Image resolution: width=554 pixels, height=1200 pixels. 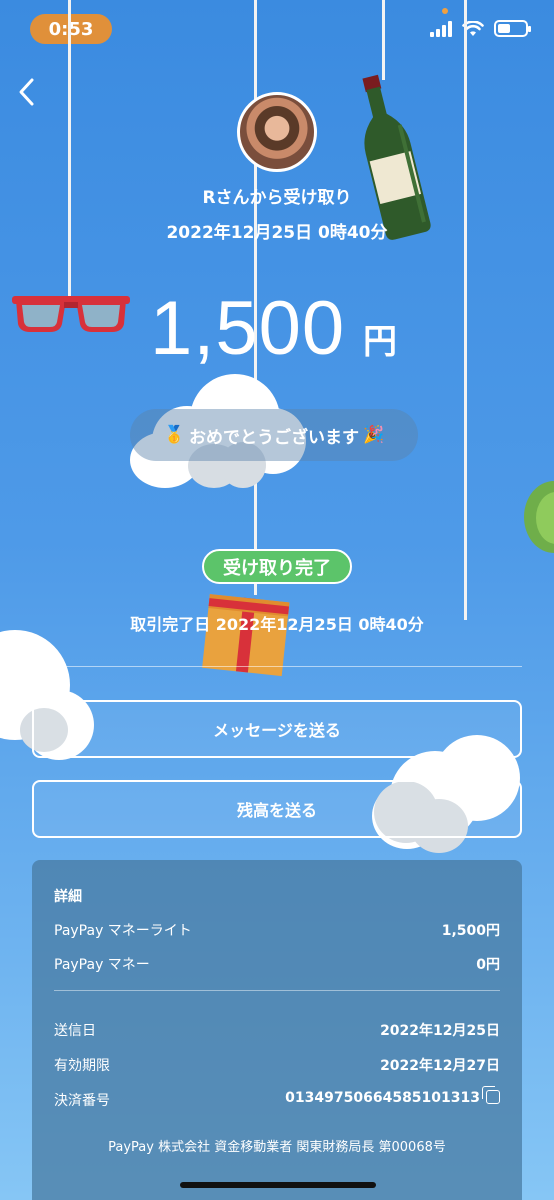 I want to click on detail-row-money-lite: PayPay マネーライト 1,500円, so click(x=277, y=930).